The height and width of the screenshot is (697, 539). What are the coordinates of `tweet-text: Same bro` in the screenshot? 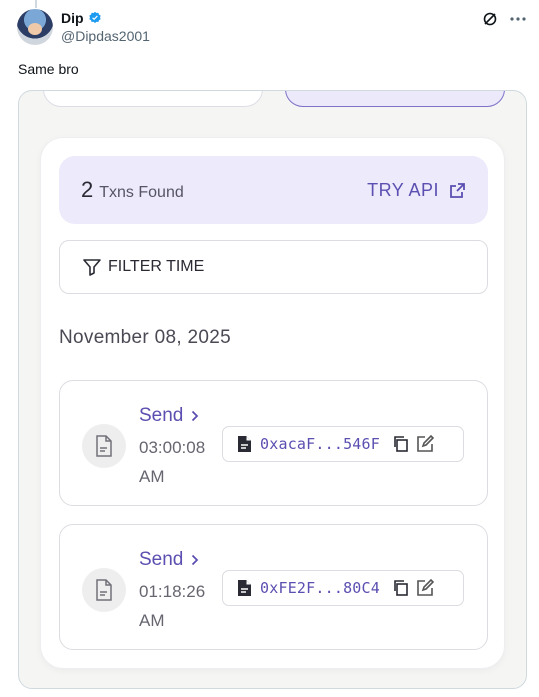 It's located at (48, 69).